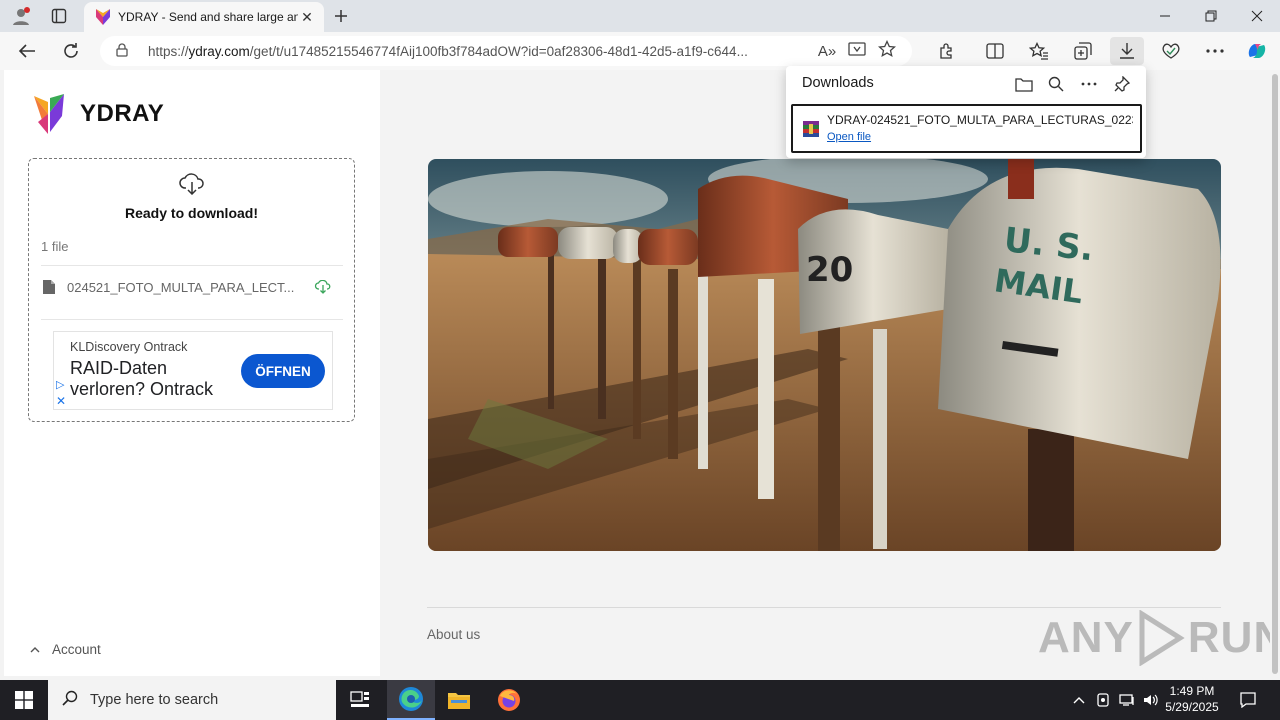 Image resolution: width=1280 pixels, height=720 pixels. I want to click on ad-open-button: ÖFFNEN, so click(283, 371).